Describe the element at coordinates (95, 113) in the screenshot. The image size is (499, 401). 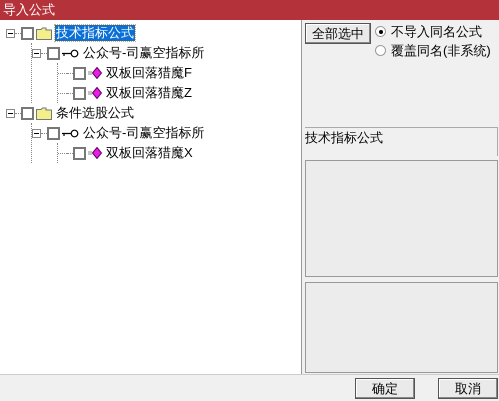
I see `tree-item: 条件选股公式` at that location.